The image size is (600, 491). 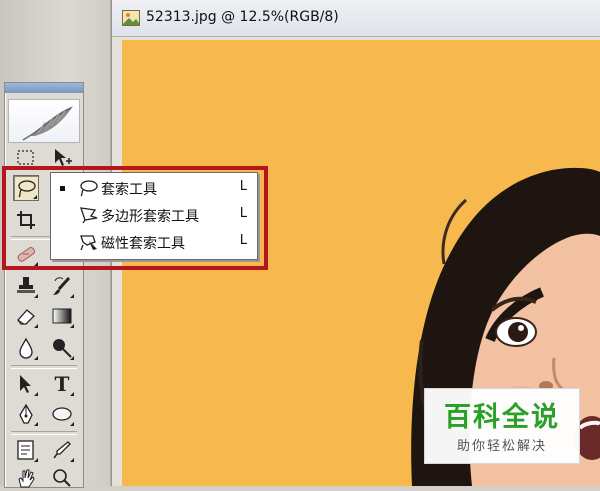 What do you see at coordinates (62, 450) in the screenshot?
I see `eyedropper-icon` at bounding box center [62, 450].